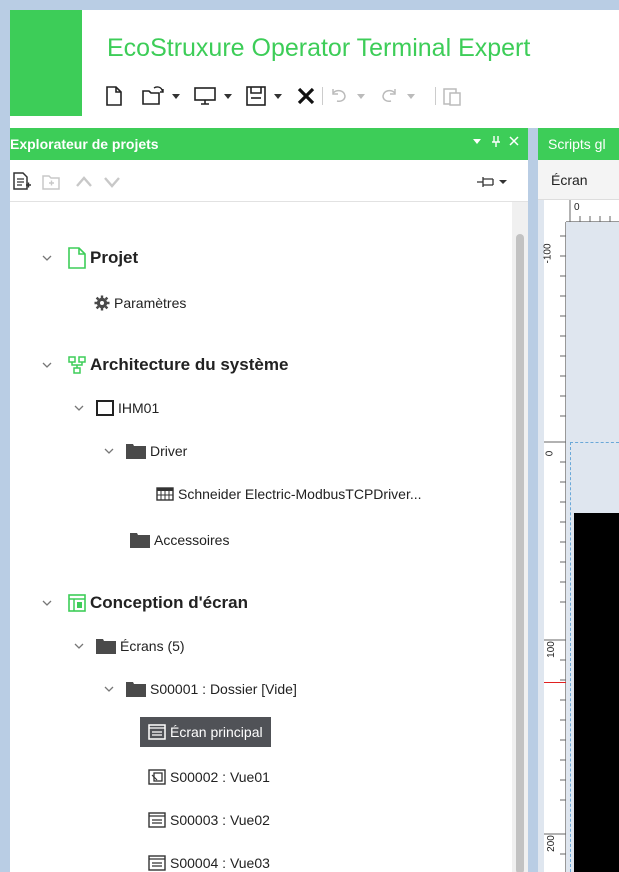  What do you see at coordinates (514, 142) in the screenshot?
I see `close-panel-icon` at bounding box center [514, 142].